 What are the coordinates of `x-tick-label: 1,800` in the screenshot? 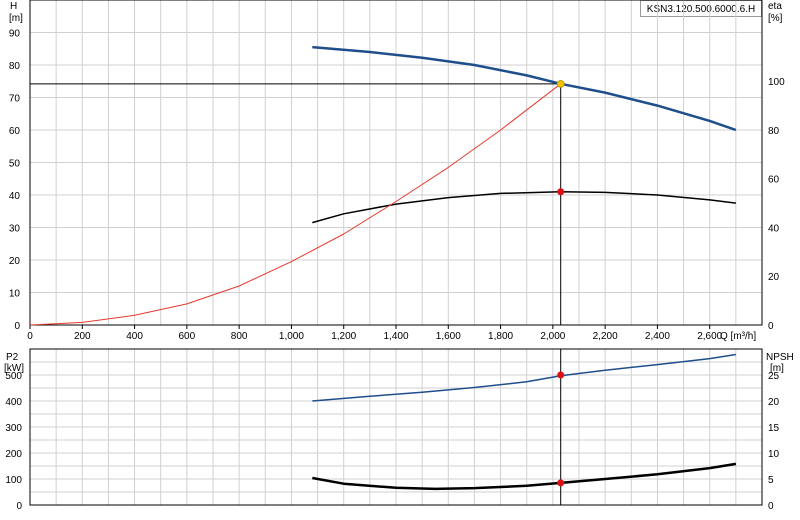 It's located at (500, 336).